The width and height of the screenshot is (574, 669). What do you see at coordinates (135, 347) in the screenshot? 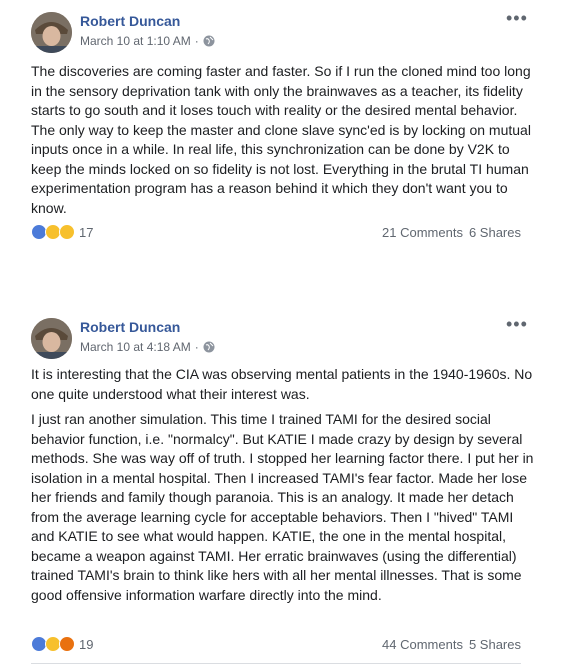
I see `post-timestamp: March 10 at 4:18 AM` at bounding box center [135, 347].